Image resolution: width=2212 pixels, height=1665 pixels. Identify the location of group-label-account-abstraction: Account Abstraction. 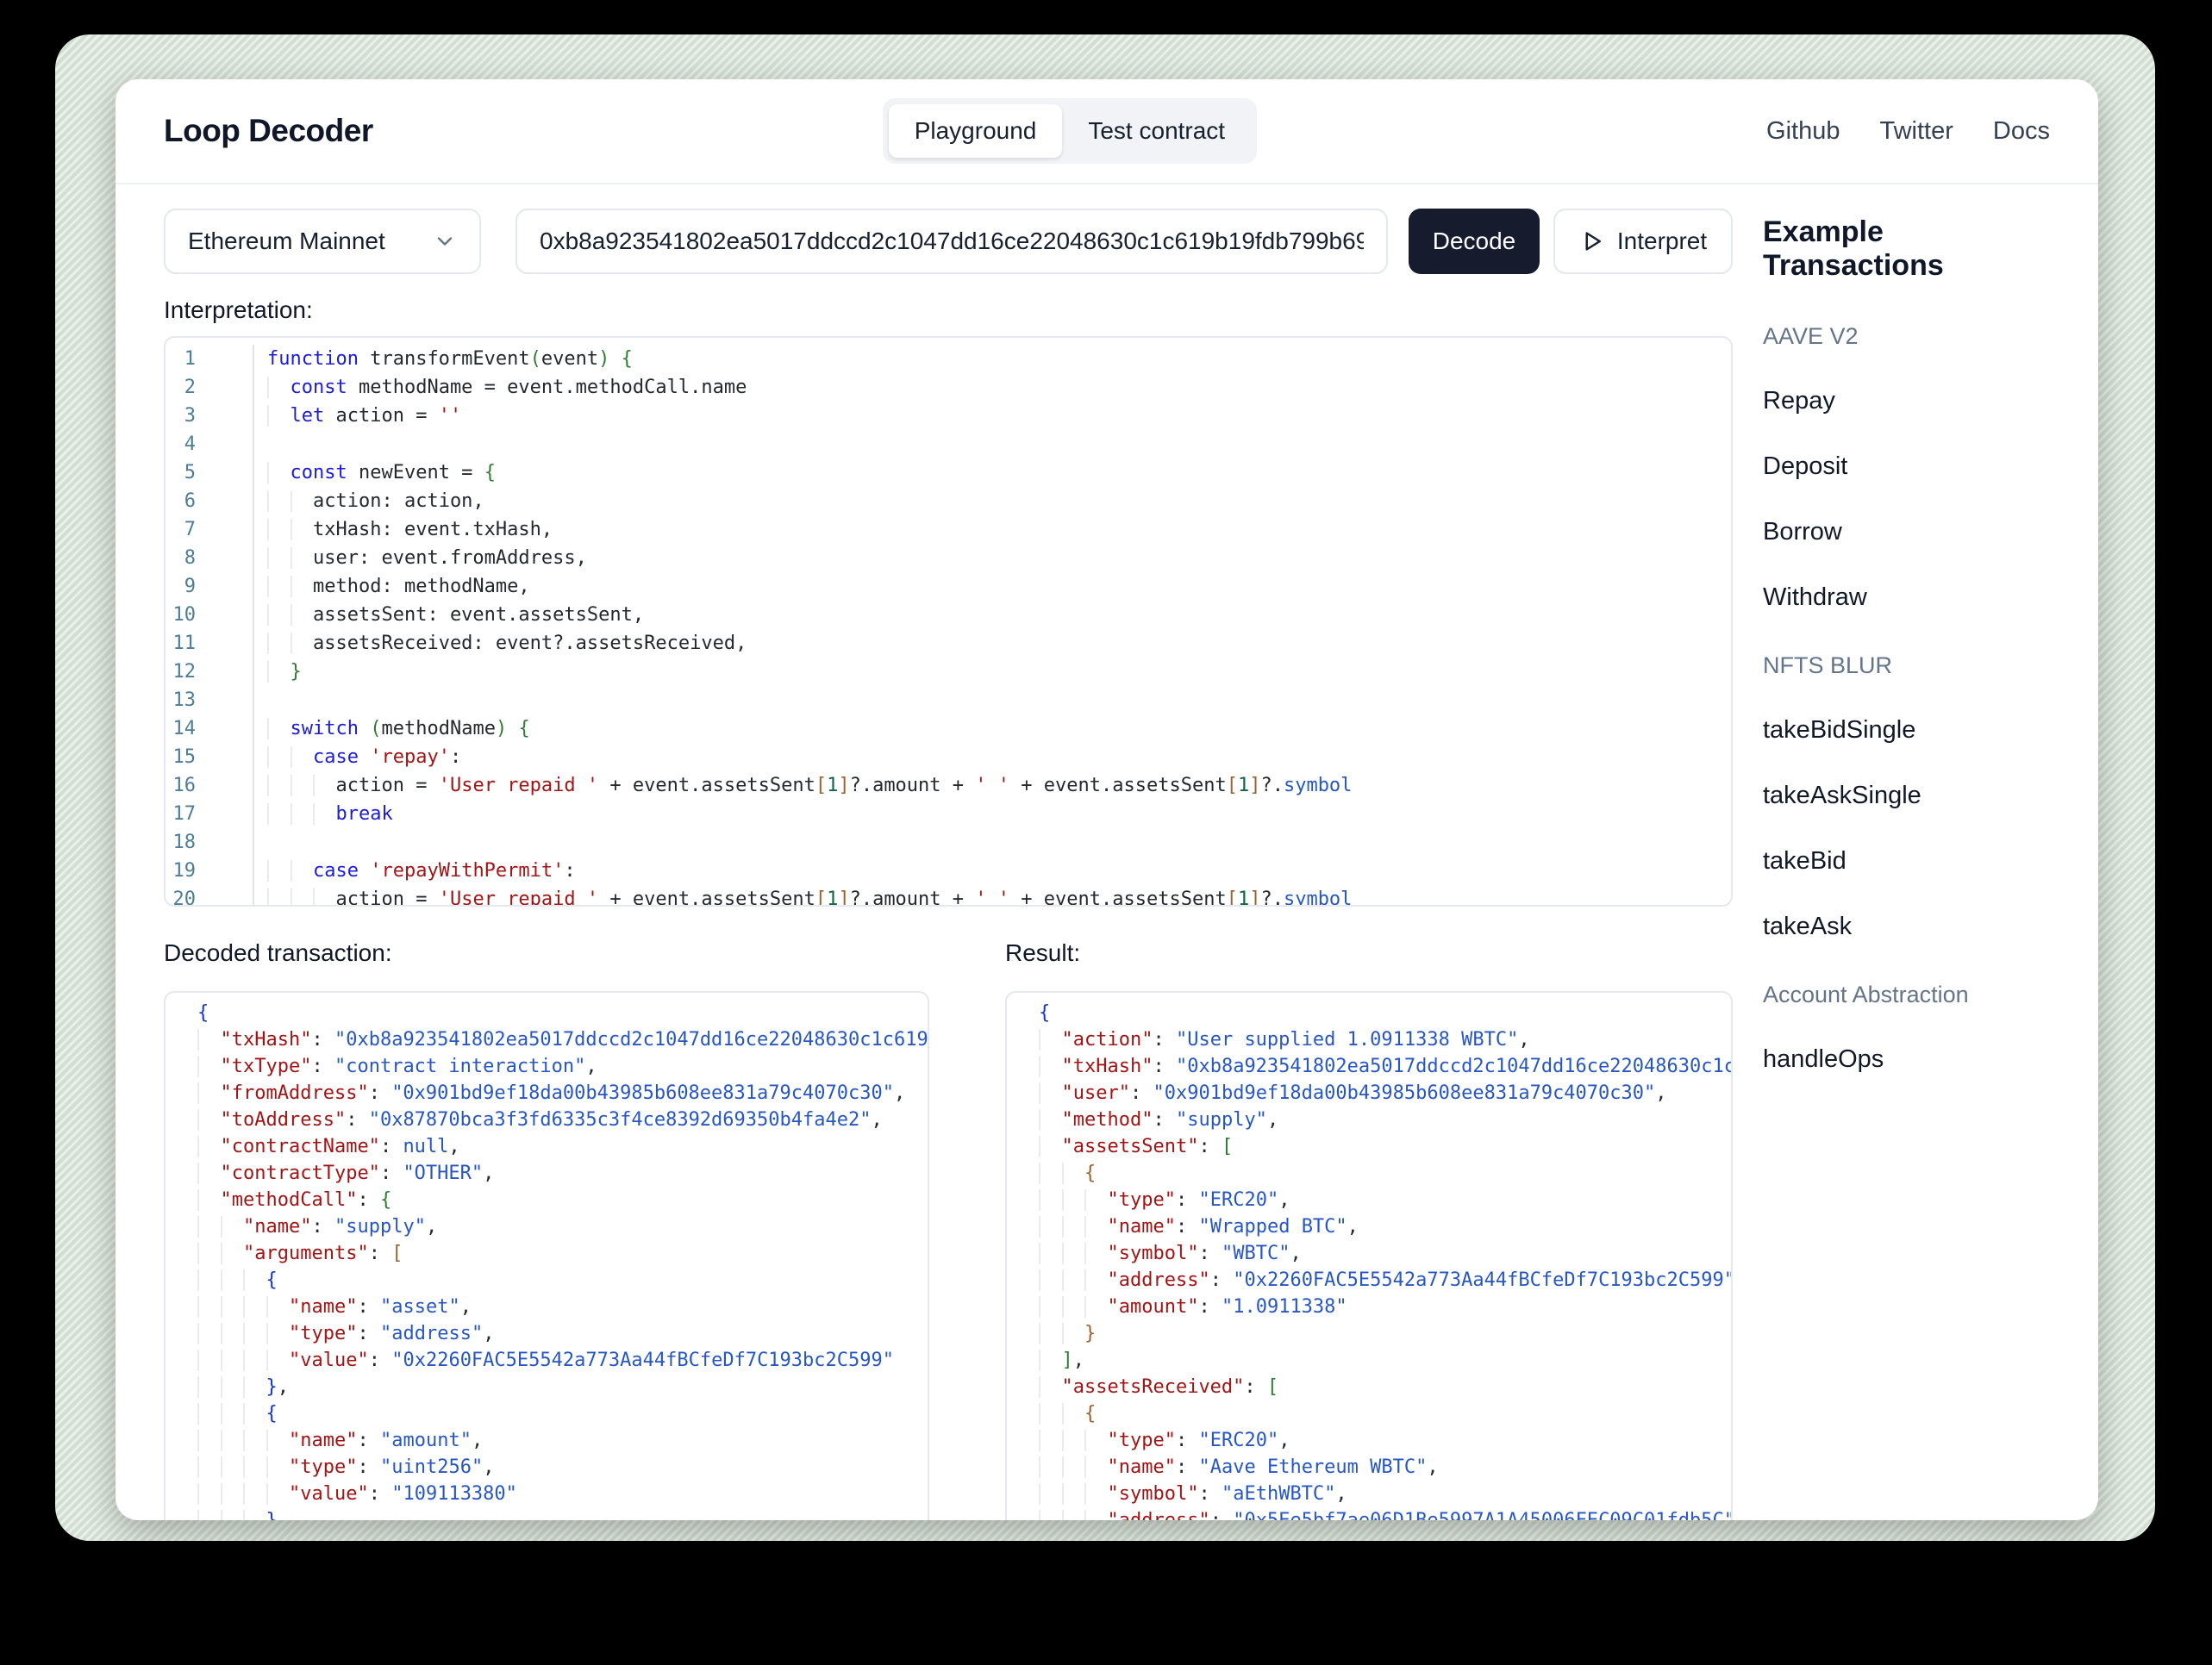
(1866, 994).